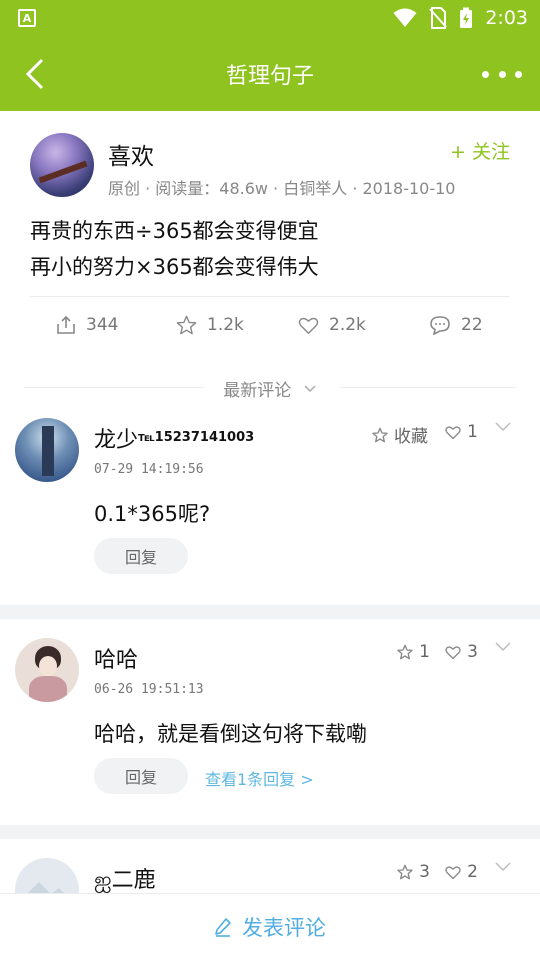 Image resolution: width=540 pixels, height=960 pixels. I want to click on favorite-button: 1.2k, so click(210, 325).